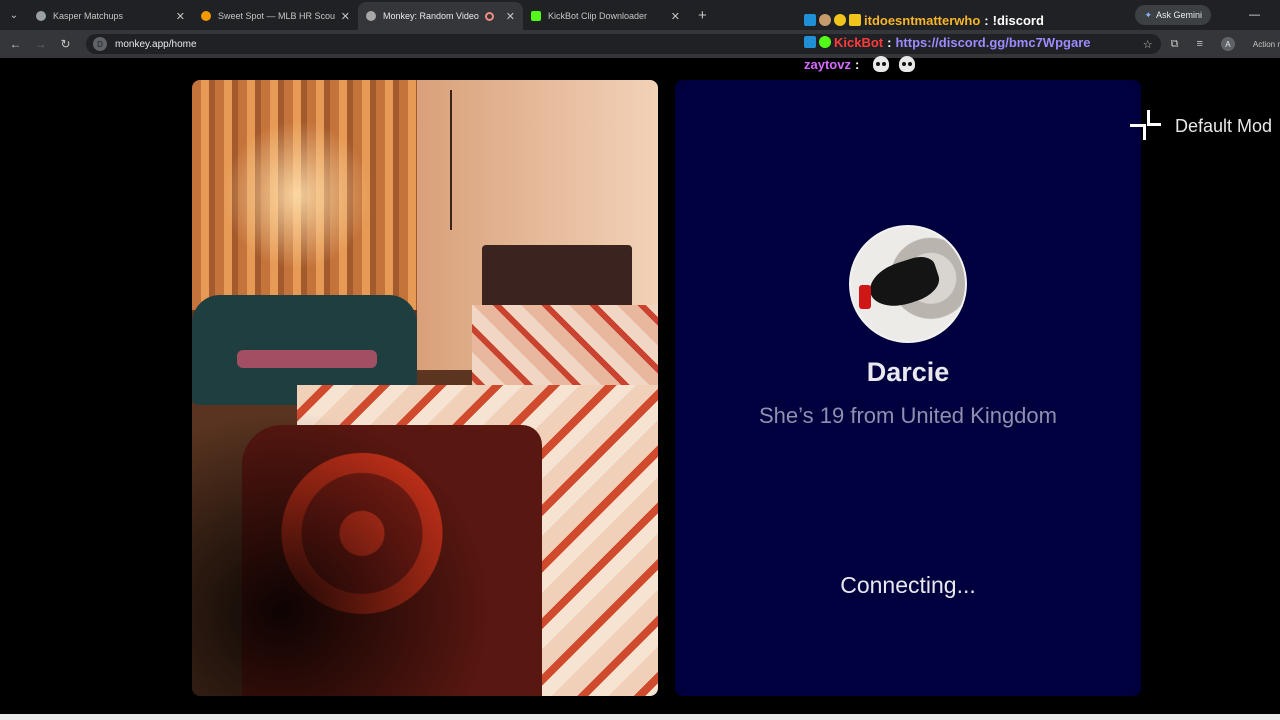 The image size is (1280, 720). I want to click on avatar, so click(908, 284).